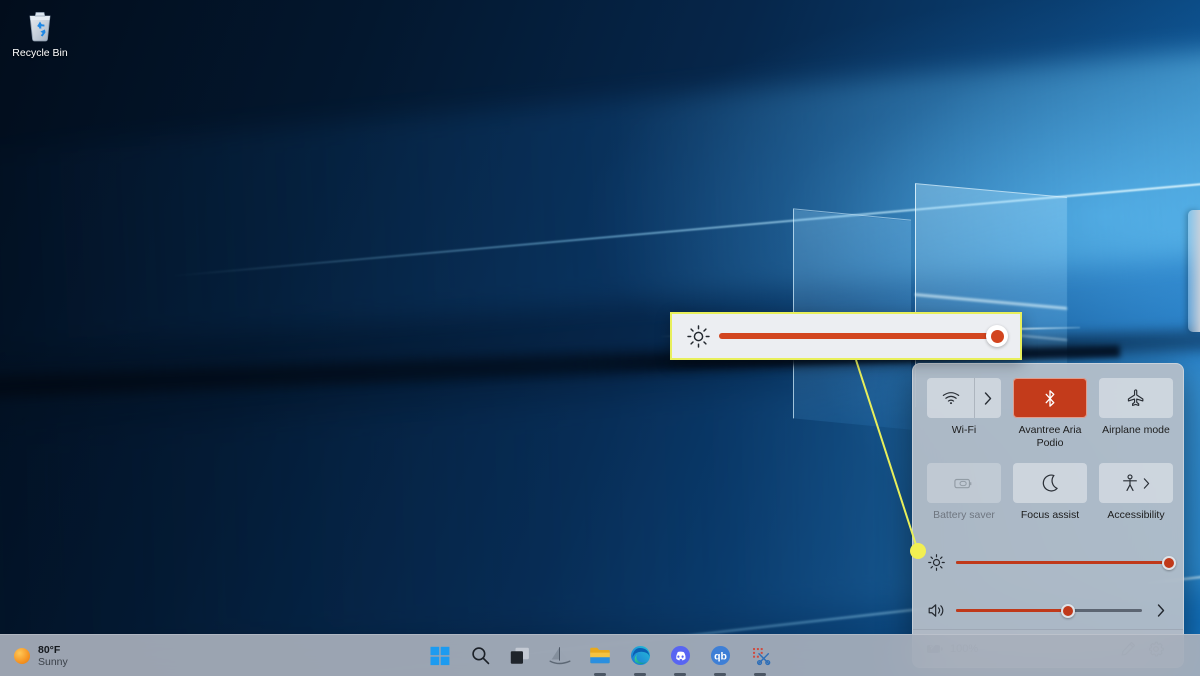 The width and height of the screenshot is (1200, 676). I want to click on volume-slider-fill, so click(1012, 610).